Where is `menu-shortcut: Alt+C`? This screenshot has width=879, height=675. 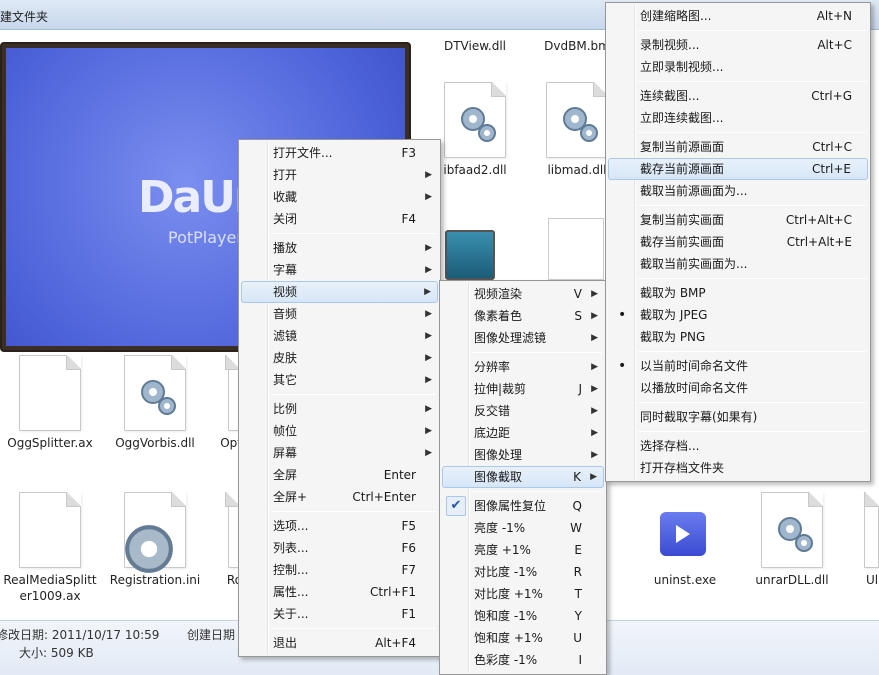 menu-shortcut: Alt+C is located at coordinates (834, 45).